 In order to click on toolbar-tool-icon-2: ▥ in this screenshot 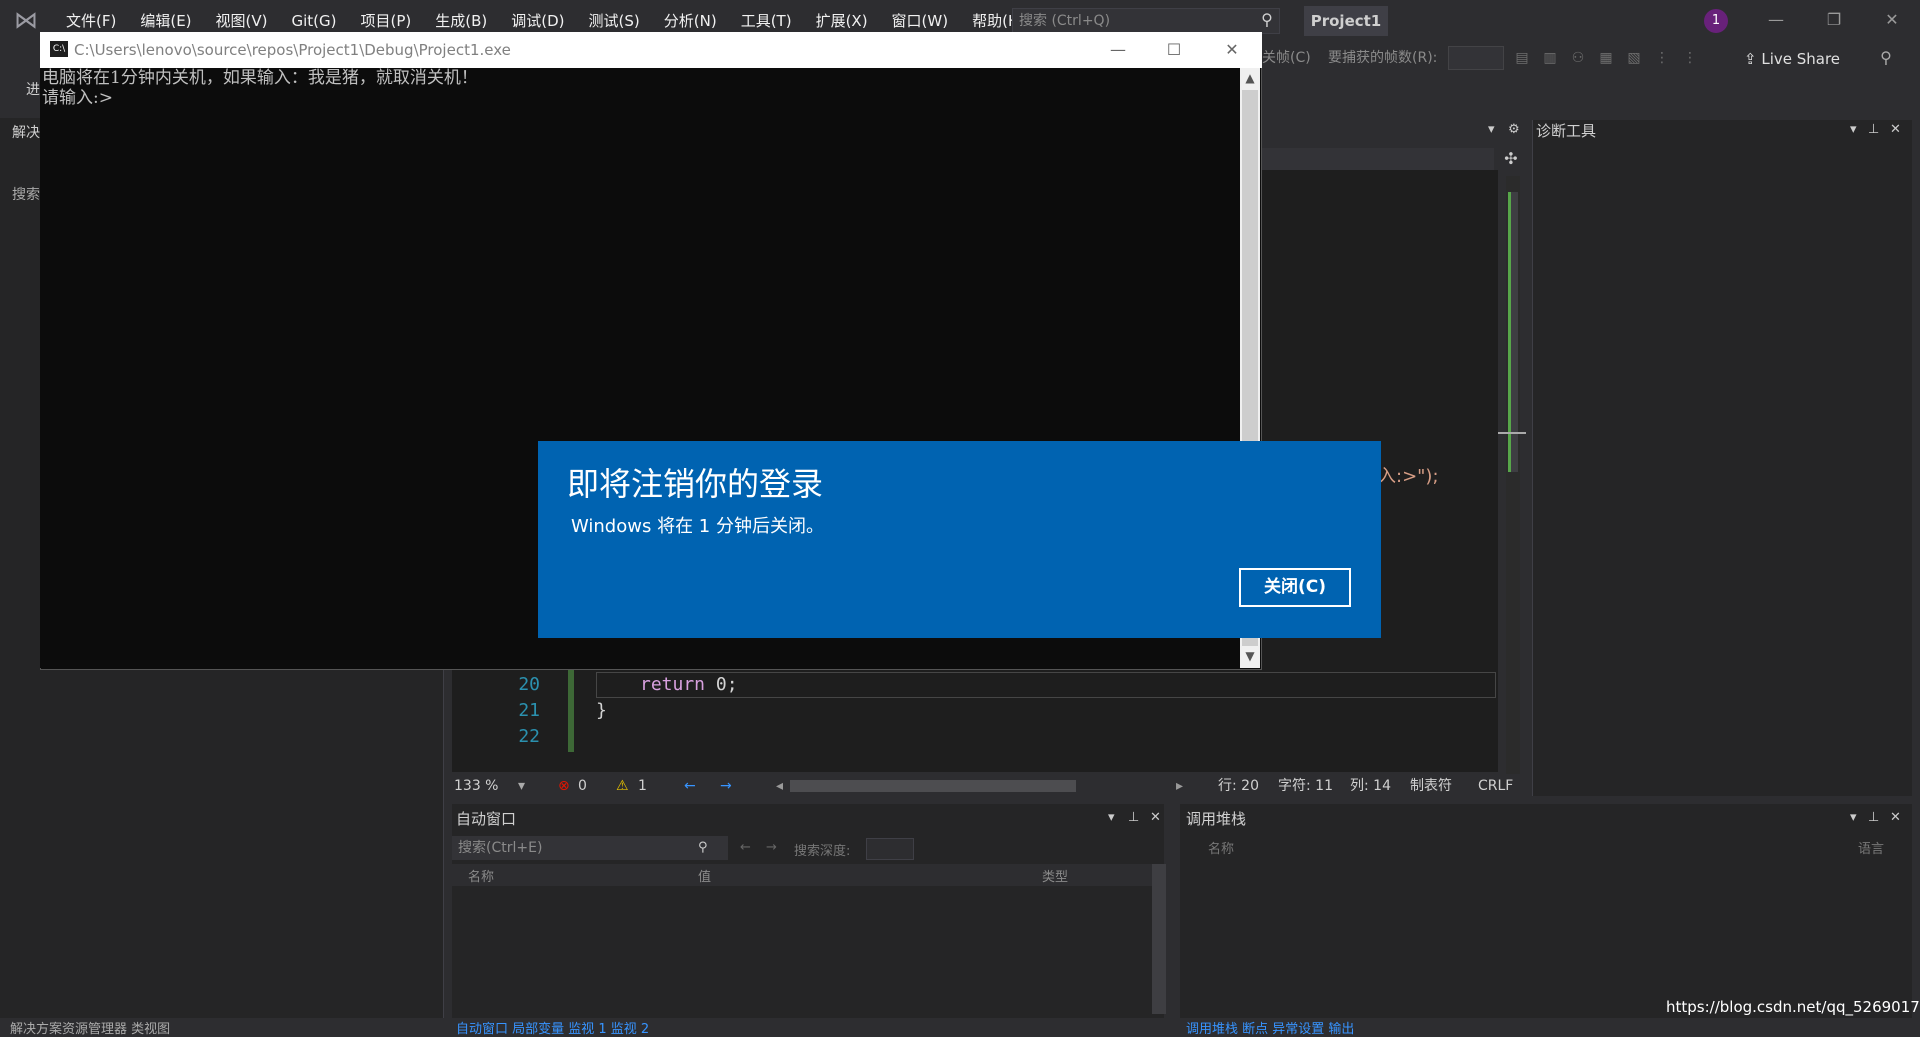, I will do `click(1550, 58)`.